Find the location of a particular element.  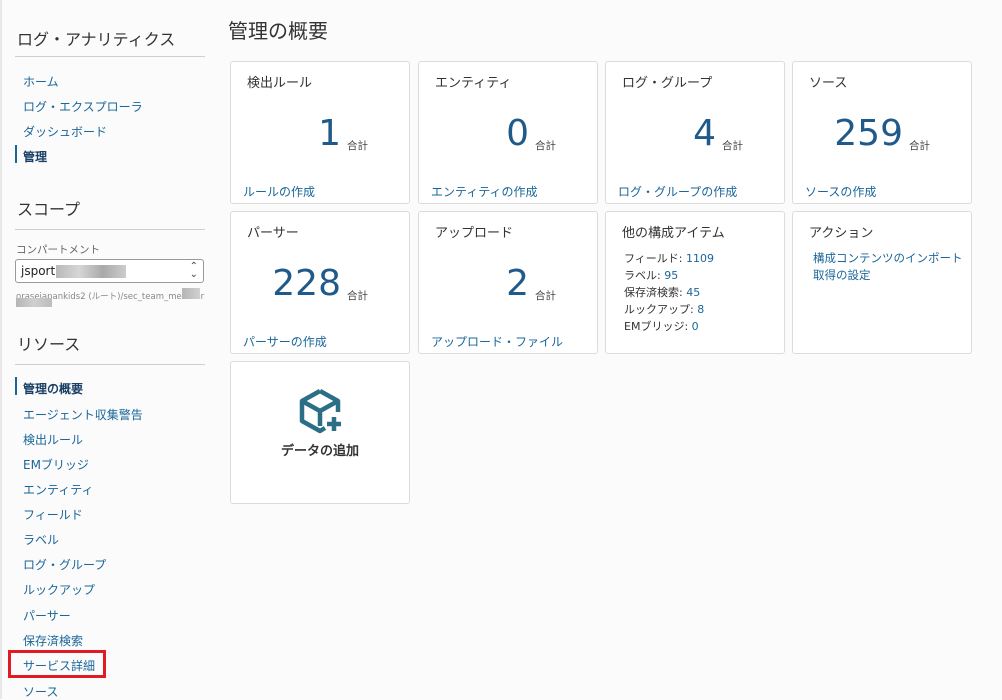

resource-log-groups: ログ・グループ is located at coordinates (64, 564).